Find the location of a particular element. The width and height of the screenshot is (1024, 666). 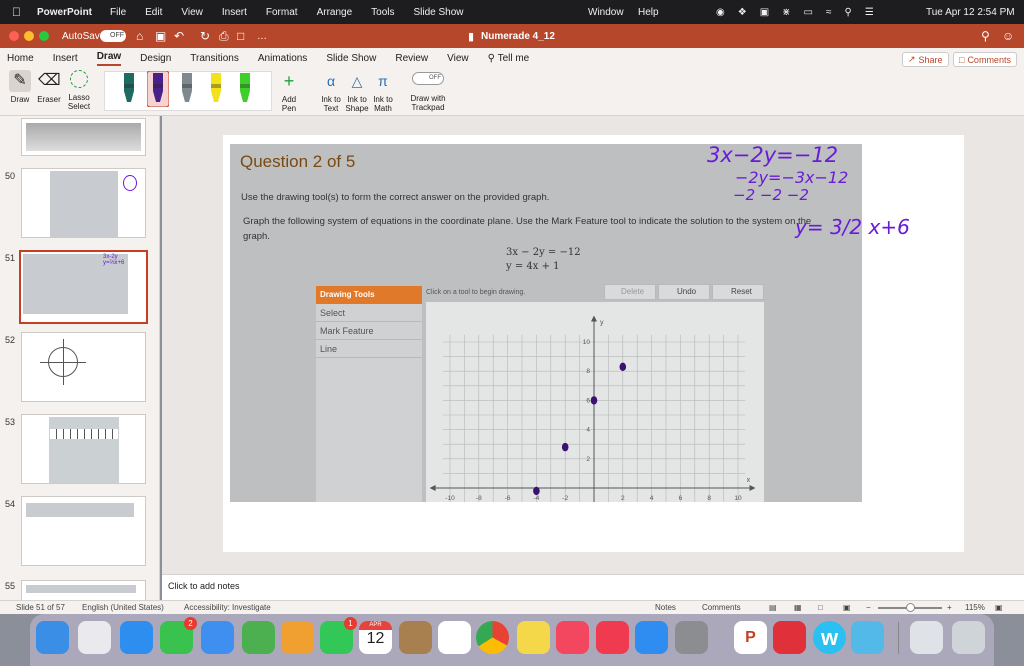

zoom-out-icon: − is located at coordinates (868, 607).